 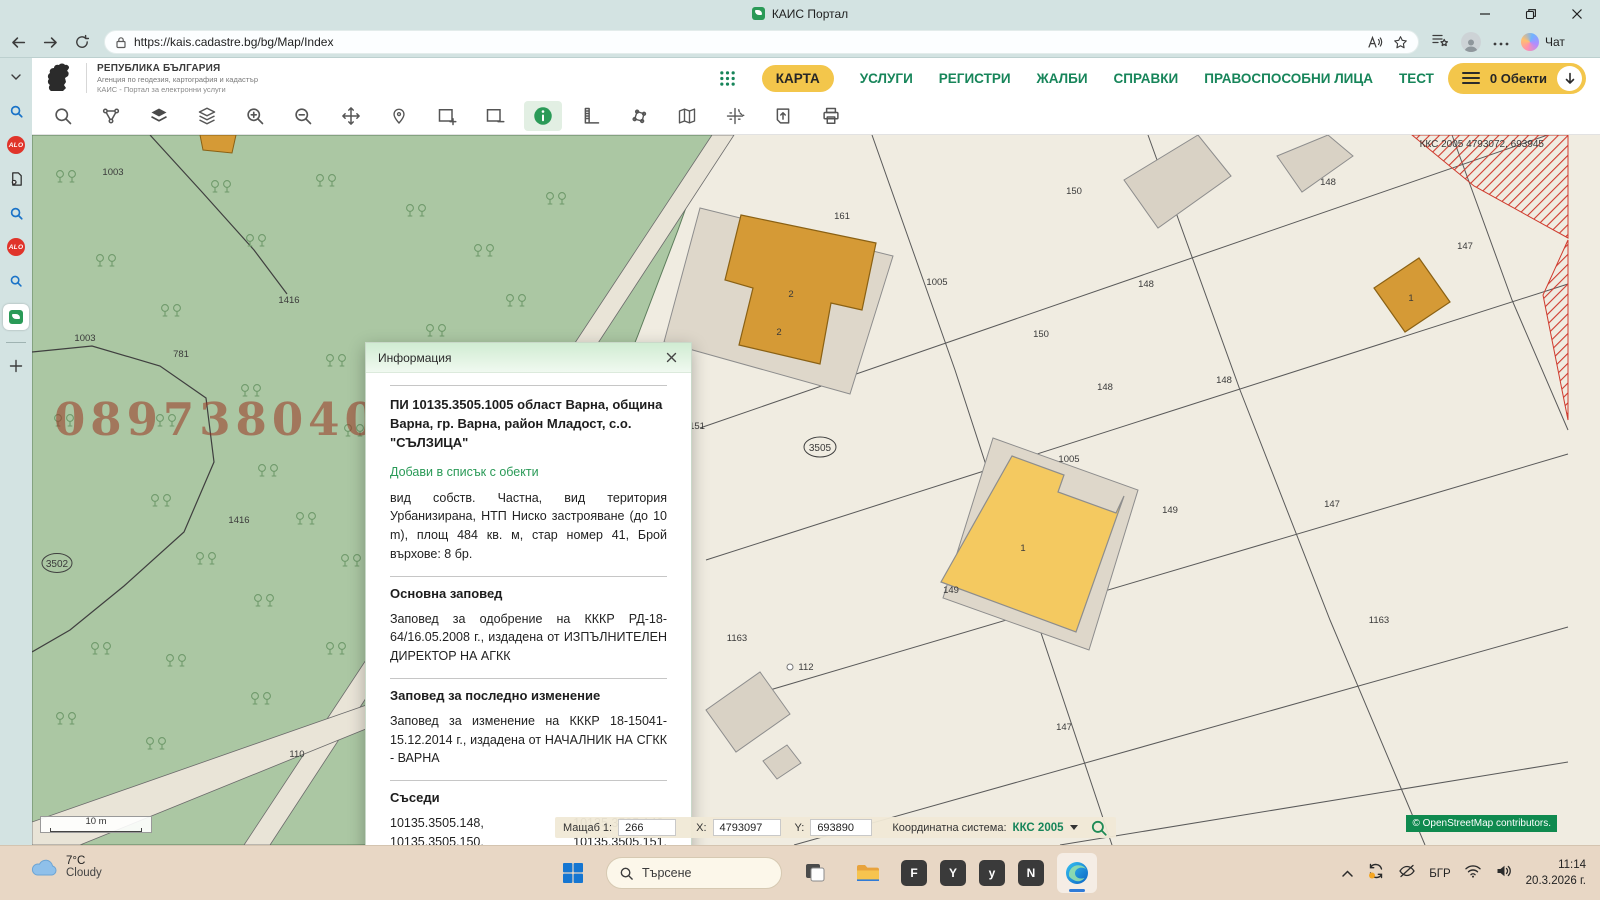 I want to click on edge-browser-button, so click(x=1077, y=873).